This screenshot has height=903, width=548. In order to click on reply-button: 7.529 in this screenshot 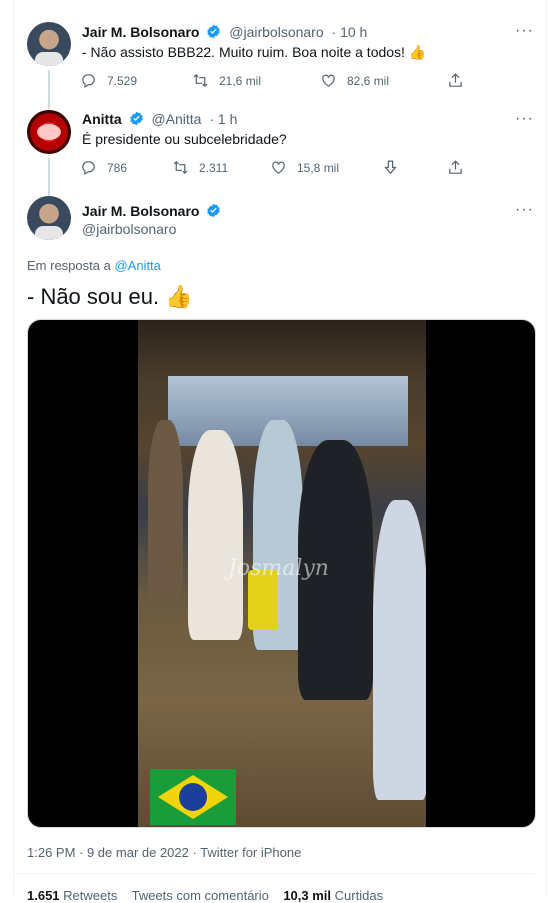, I will do `click(108, 80)`.